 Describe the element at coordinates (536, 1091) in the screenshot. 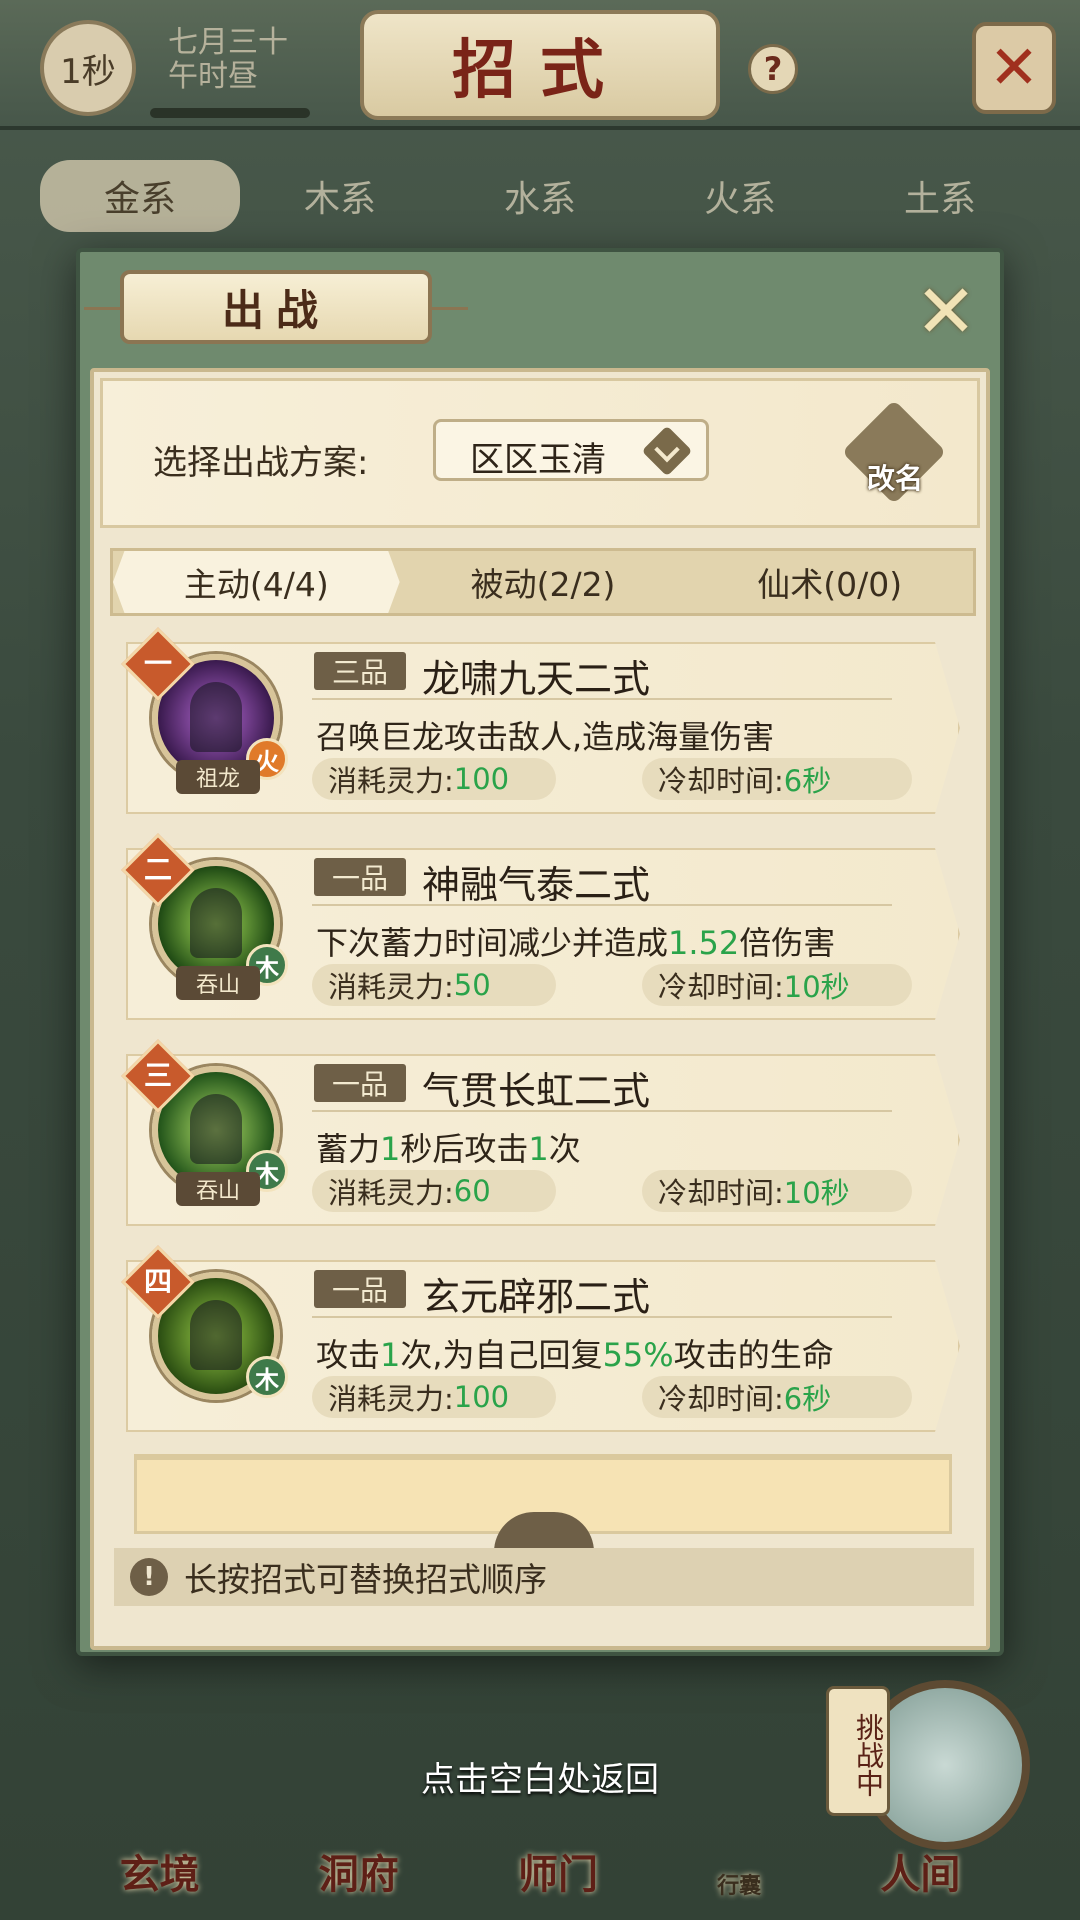

I see `skill-name: 气贯长虹二式` at that location.